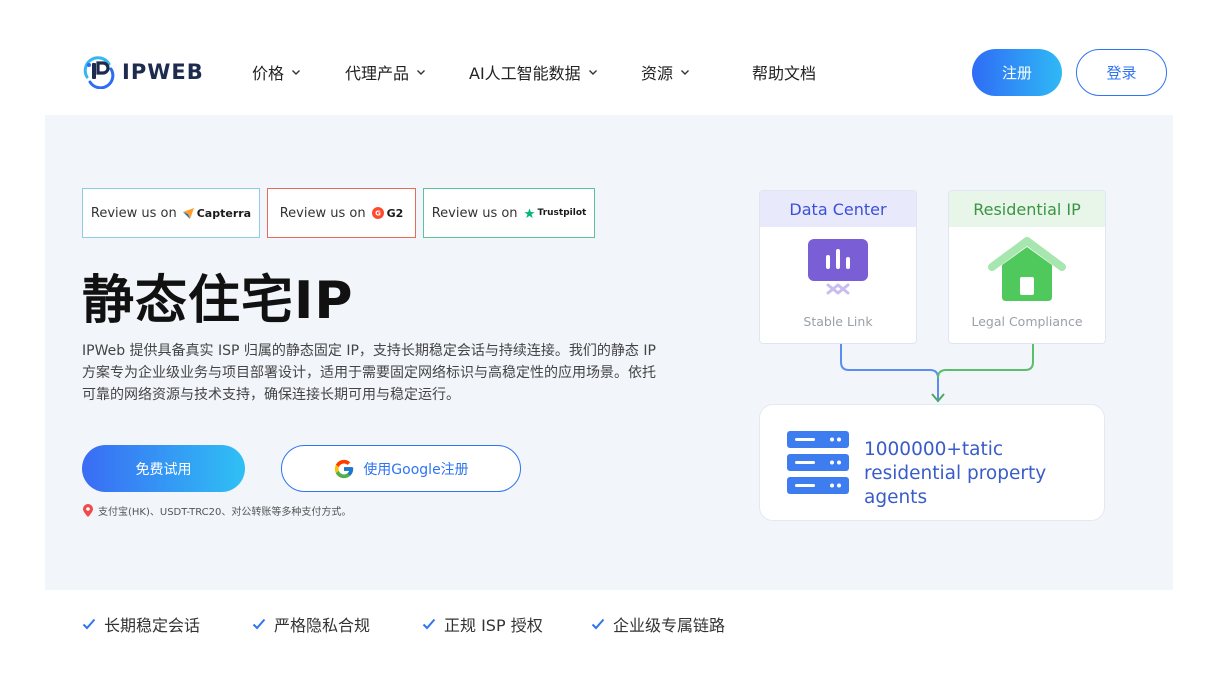  I want to click on ipweb-logo-icon, so click(99, 72).